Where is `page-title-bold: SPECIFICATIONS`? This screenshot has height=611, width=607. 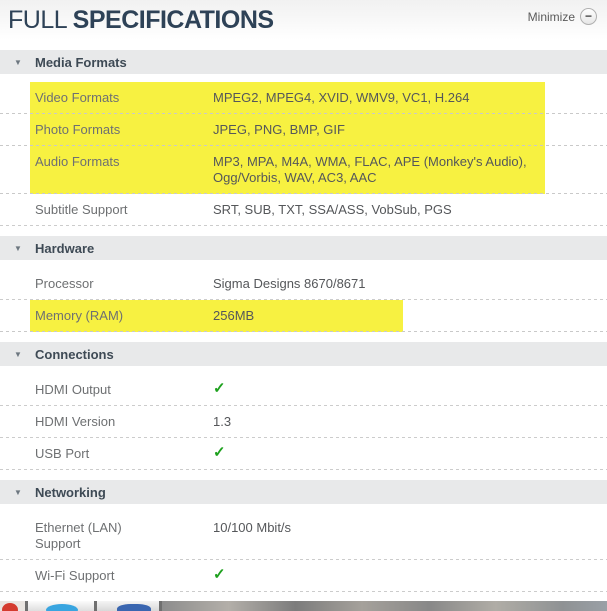
page-title-bold: SPECIFICATIONS is located at coordinates (173, 20).